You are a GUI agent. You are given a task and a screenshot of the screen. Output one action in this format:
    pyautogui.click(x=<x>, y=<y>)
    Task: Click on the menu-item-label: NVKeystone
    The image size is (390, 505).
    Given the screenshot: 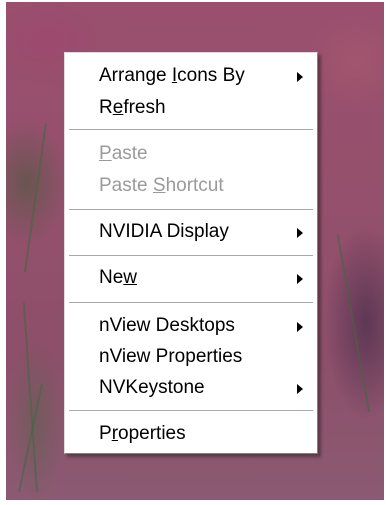 What is the action you would take?
    pyautogui.click(x=152, y=387)
    